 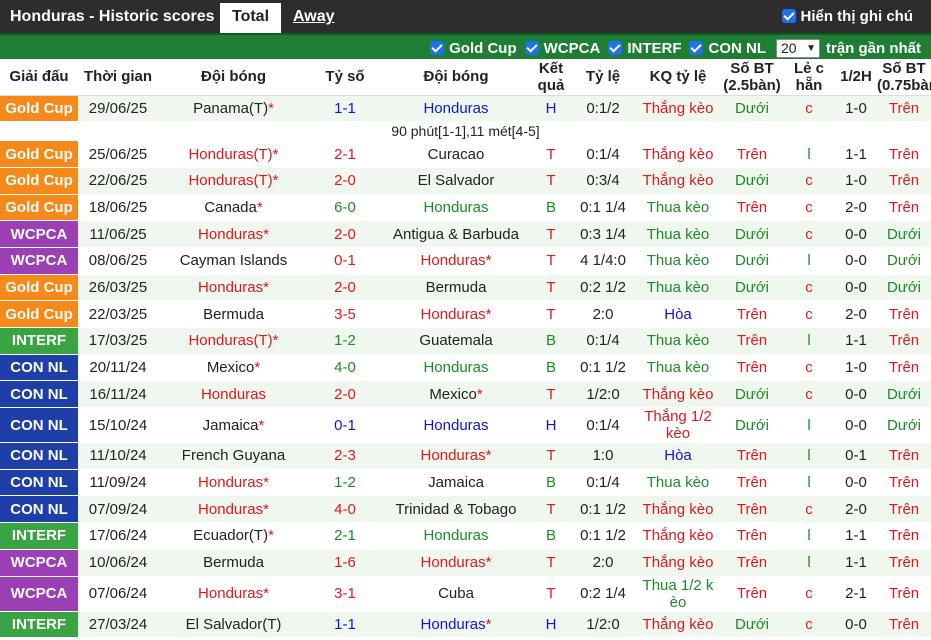 I want to click on score: 1-6, so click(x=345, y=563).